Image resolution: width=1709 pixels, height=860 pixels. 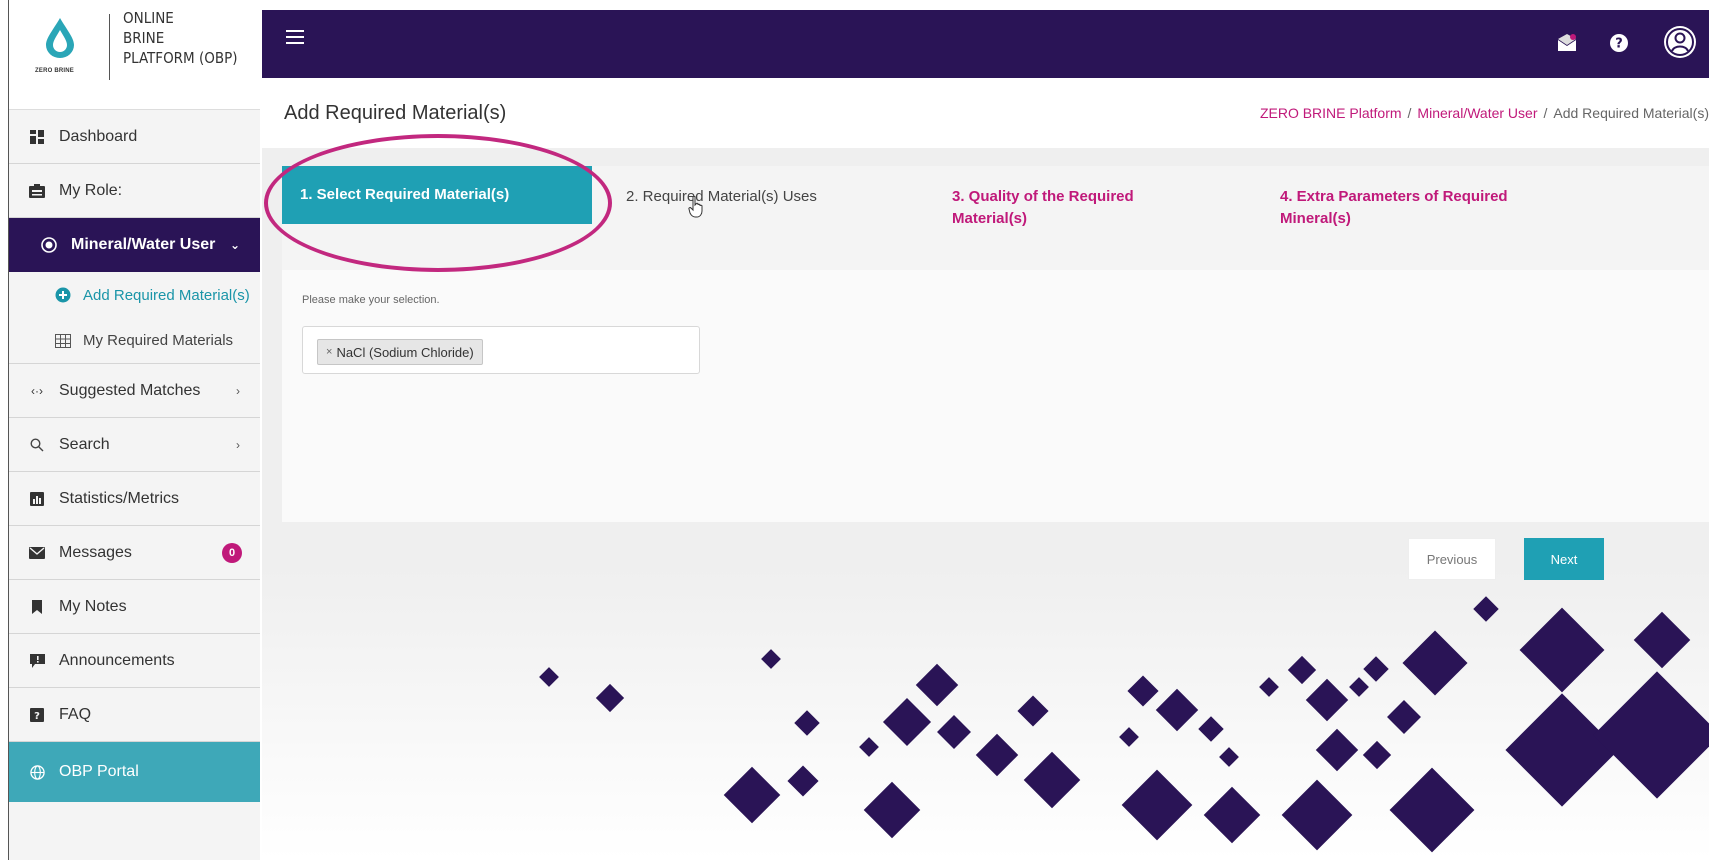 I want to click on tab-step-1: 1. Select Required Material(s), so click(x=437, y=195).